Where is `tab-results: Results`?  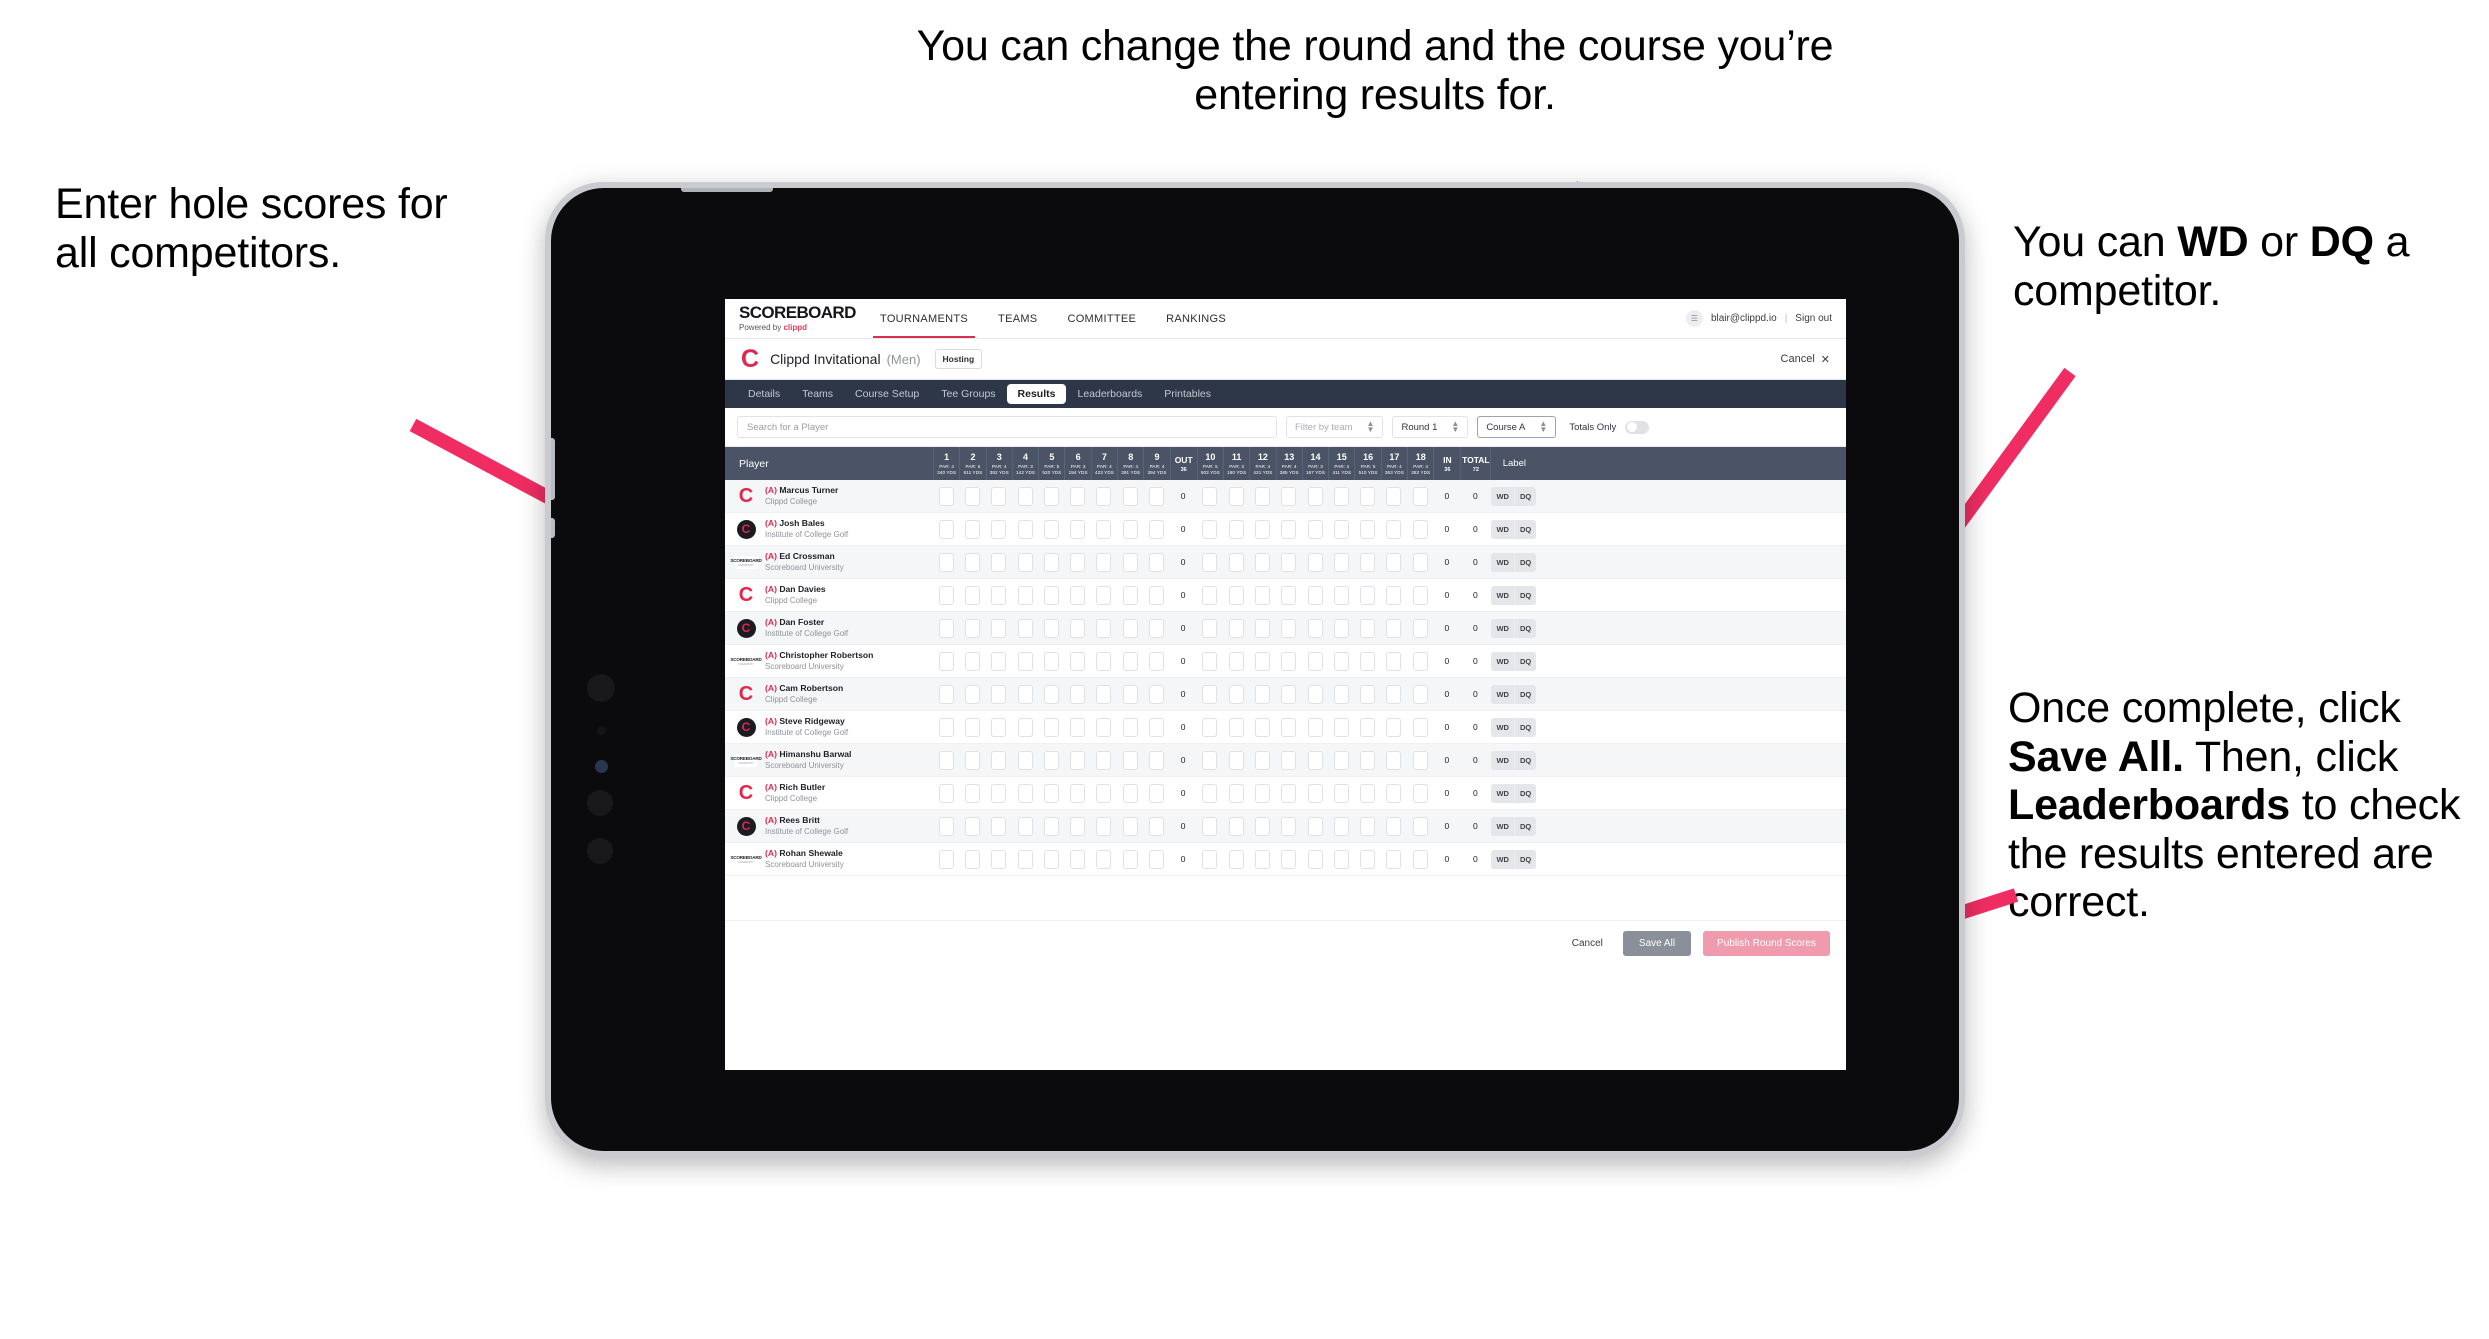 tab-results: Results is located at coordinates (1036, 394).